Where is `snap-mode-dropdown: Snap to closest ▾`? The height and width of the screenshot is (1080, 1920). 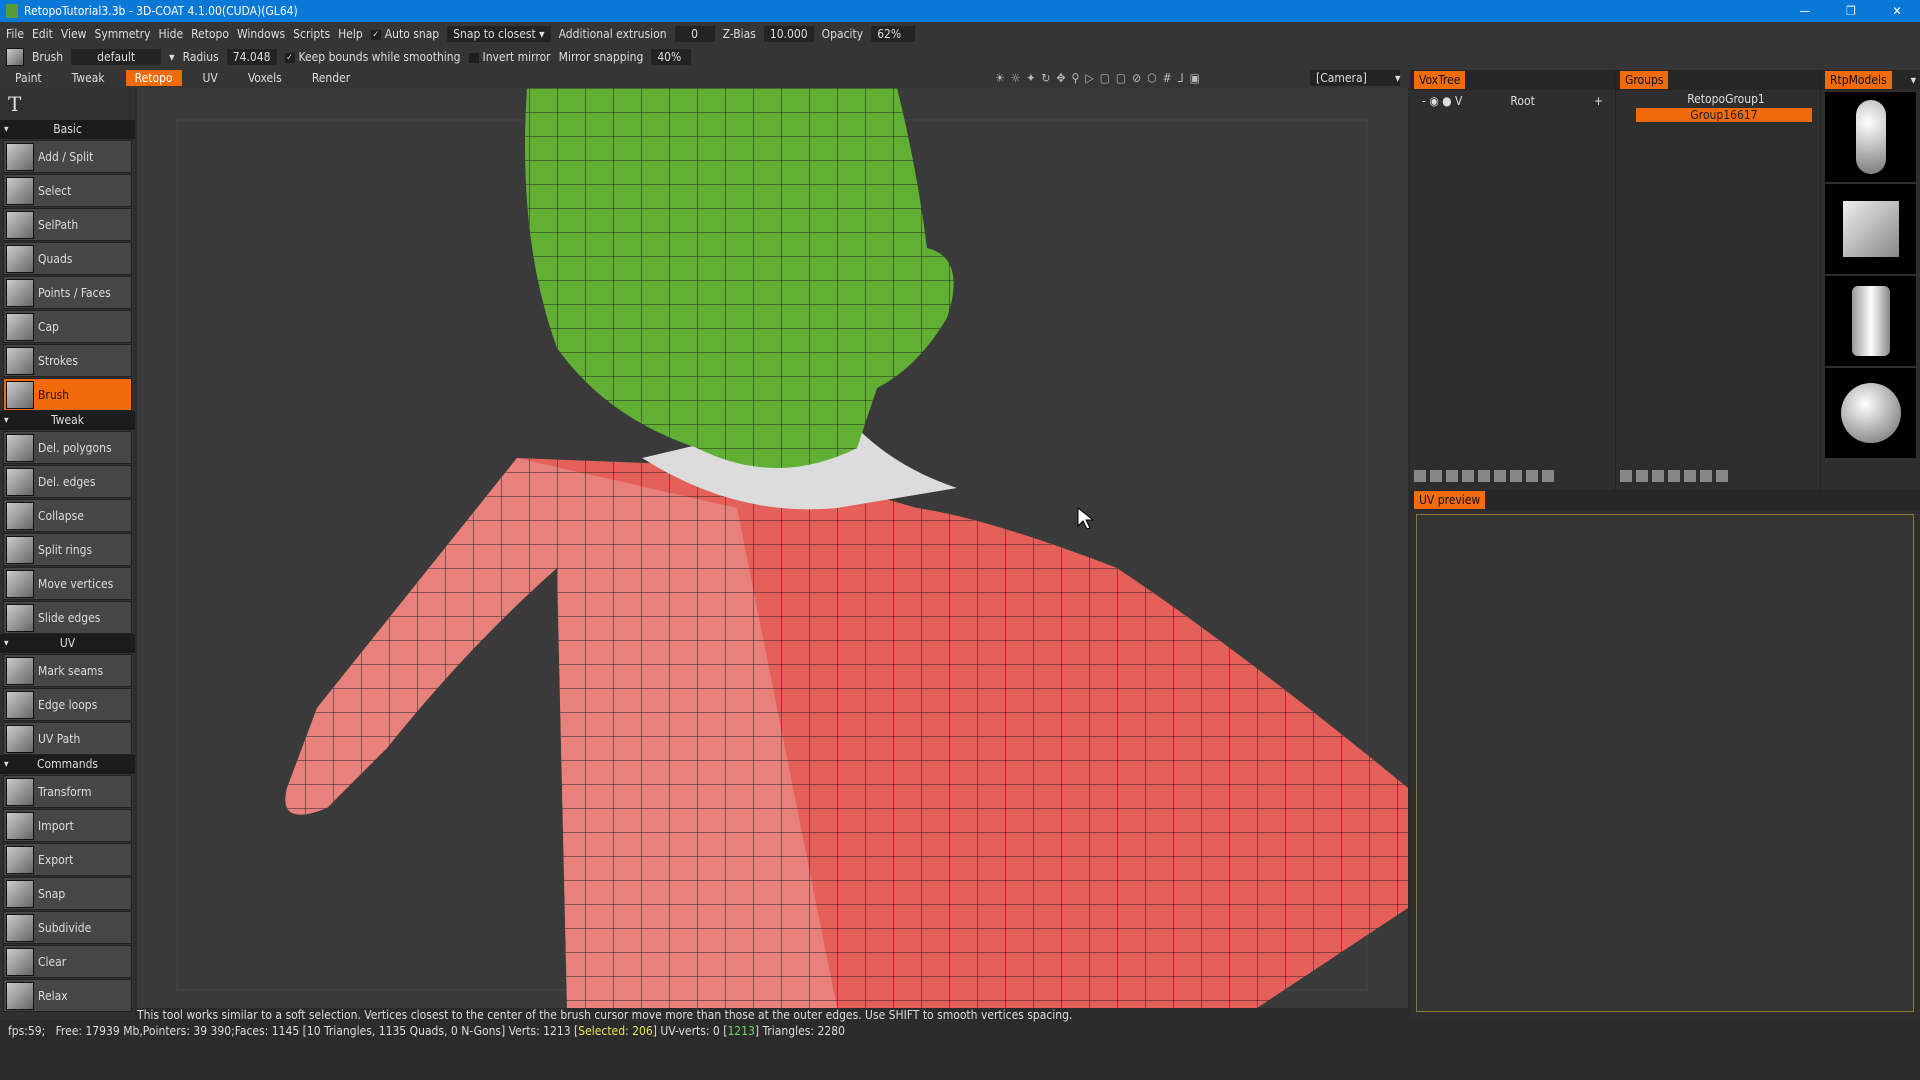
snap-mode-dropdown: Snap to closest ▾ is located at coordinates (499, 34).